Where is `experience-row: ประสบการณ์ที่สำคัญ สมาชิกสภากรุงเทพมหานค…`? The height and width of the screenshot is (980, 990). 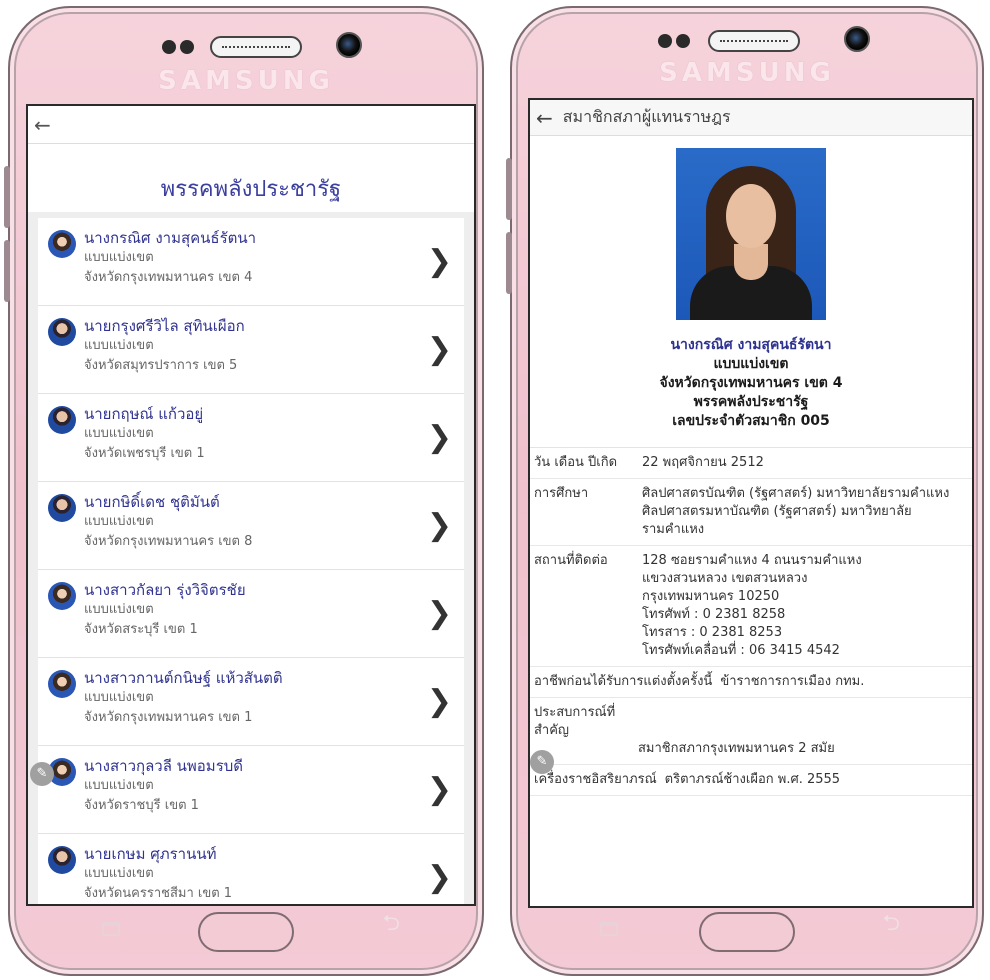
experience-row: ประสบการณ์ที่สำคัญ สมาชิกสภากรุงเทพมหานค… is located at coordinates (751, 731).